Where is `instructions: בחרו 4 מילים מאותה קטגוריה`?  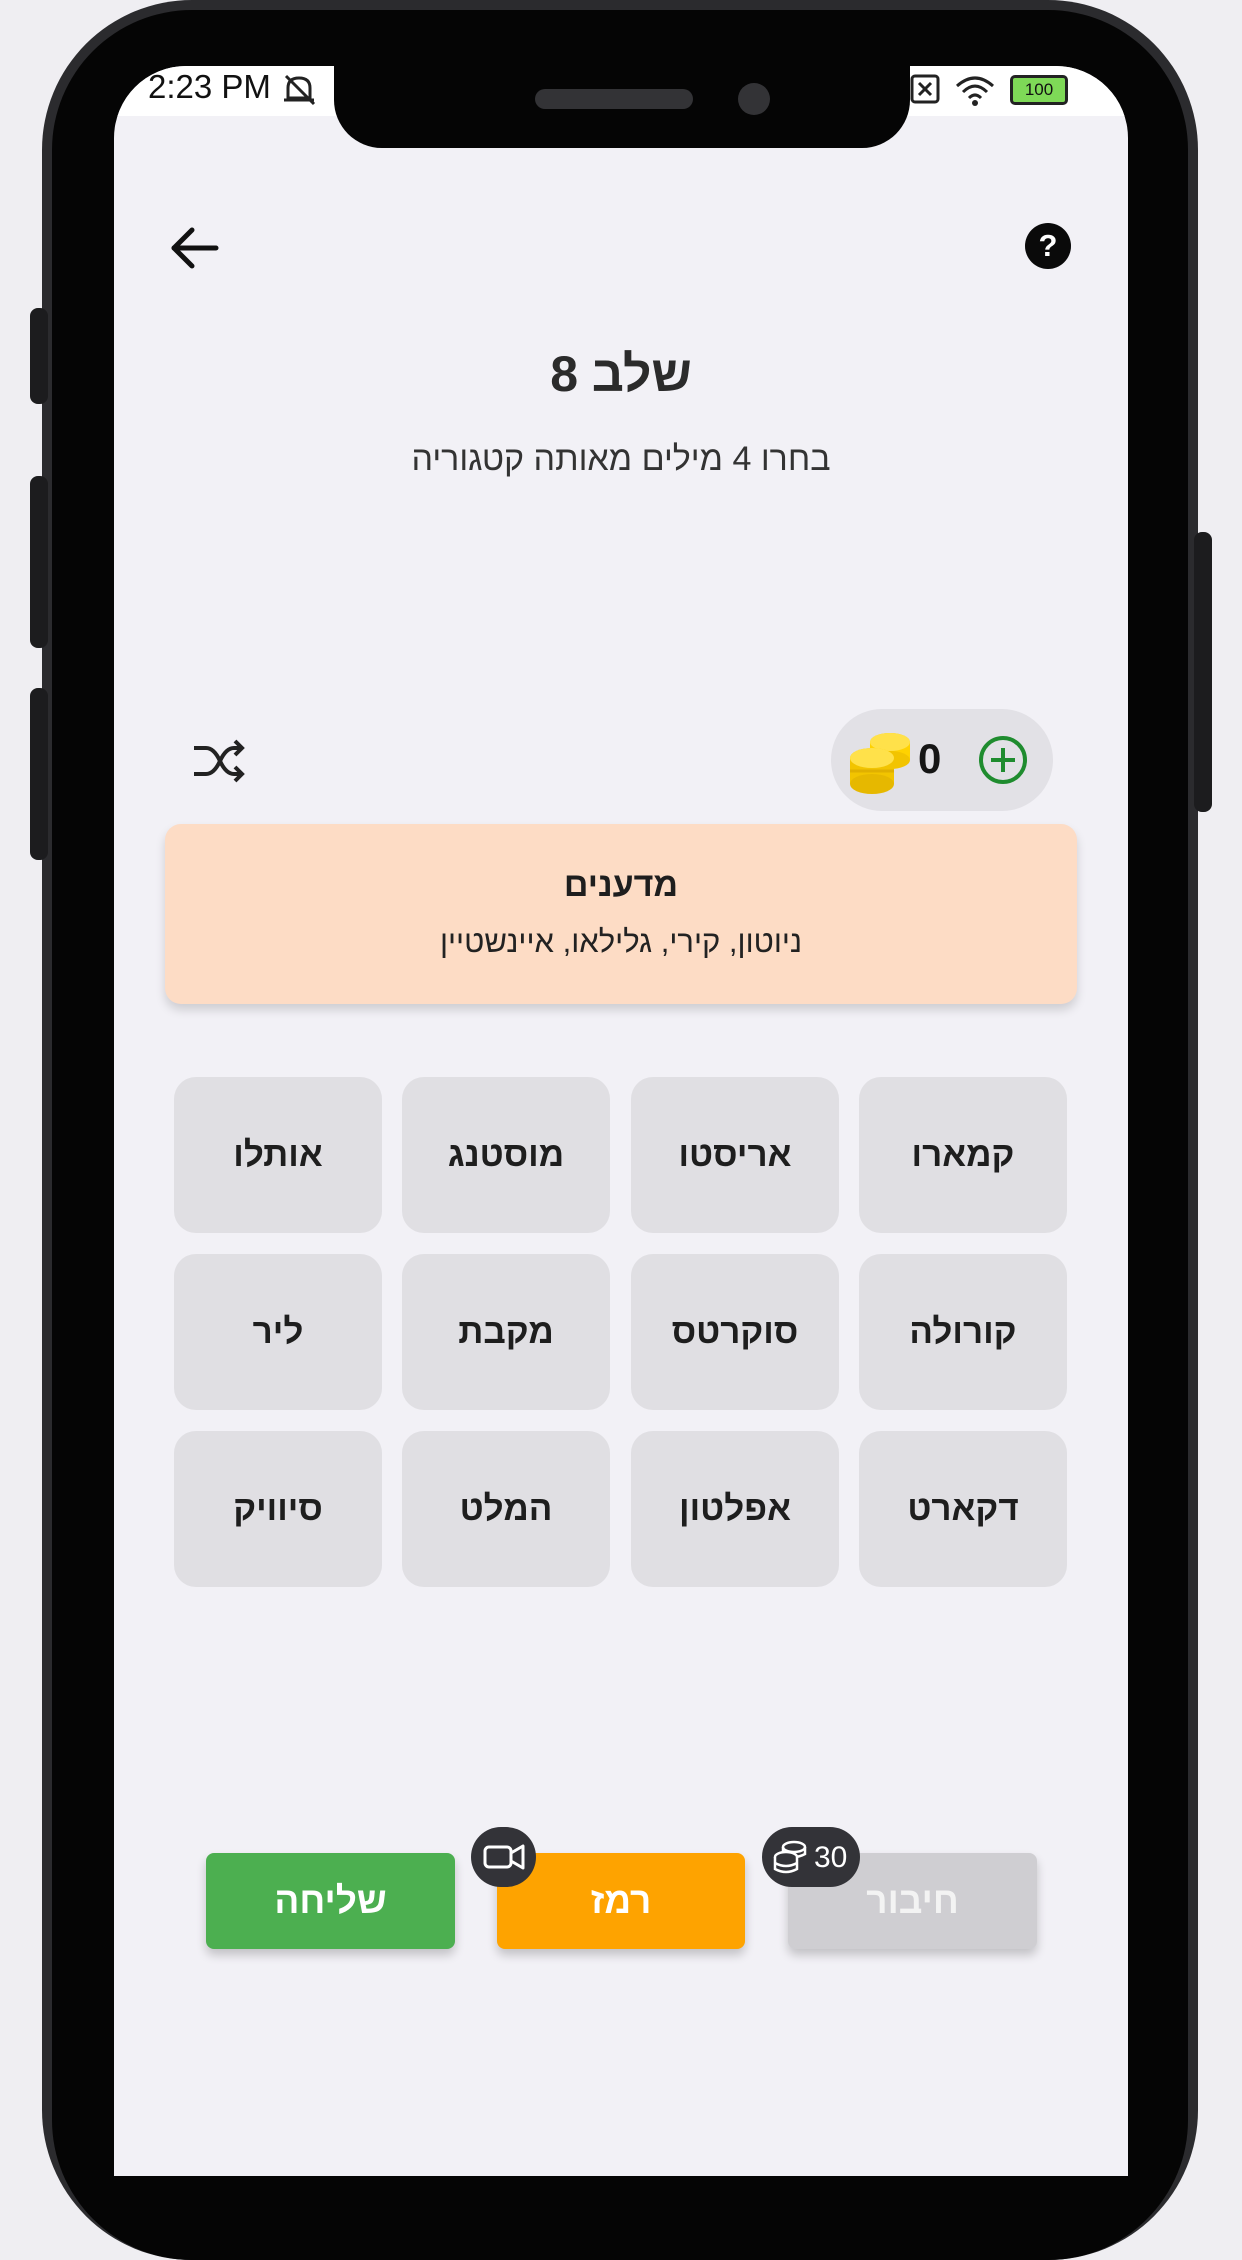 instructions: בחרו 4 מילים מאותה קטגוריה is located at coordinates (621, 459).